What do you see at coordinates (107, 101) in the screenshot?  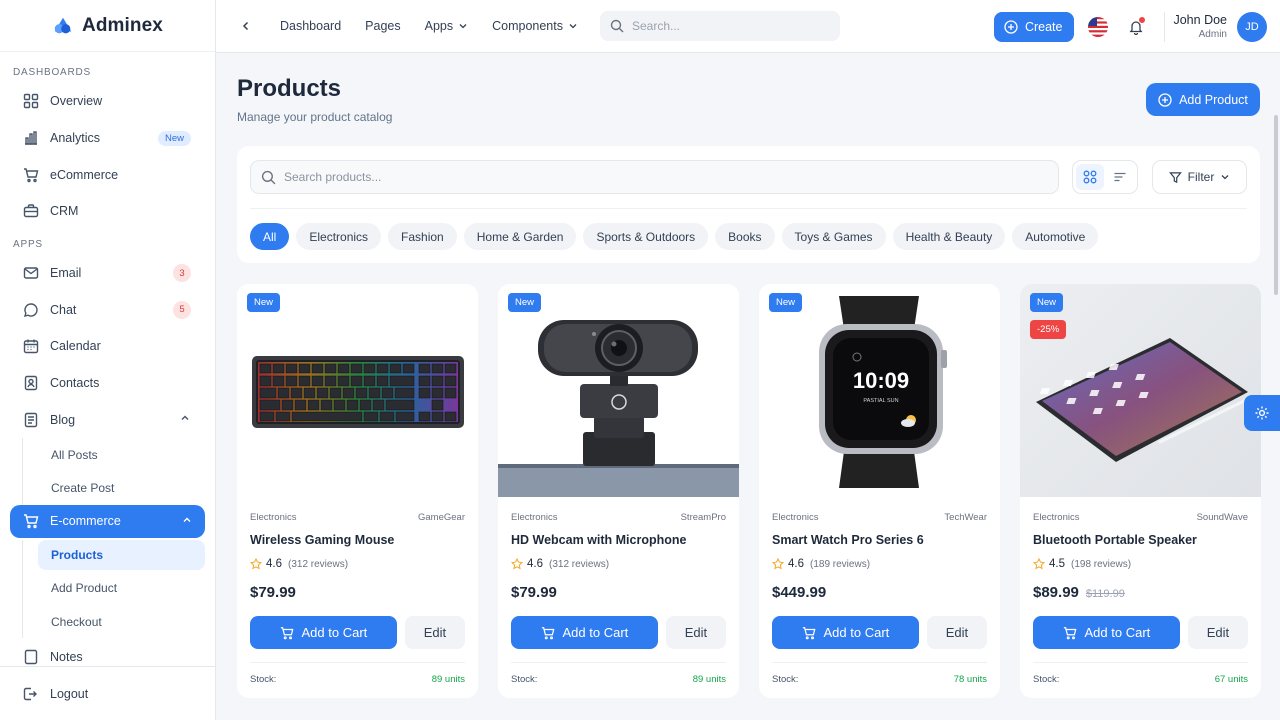 I see `sidebar-item-overview: Overview` at bounding box center [107, 101].